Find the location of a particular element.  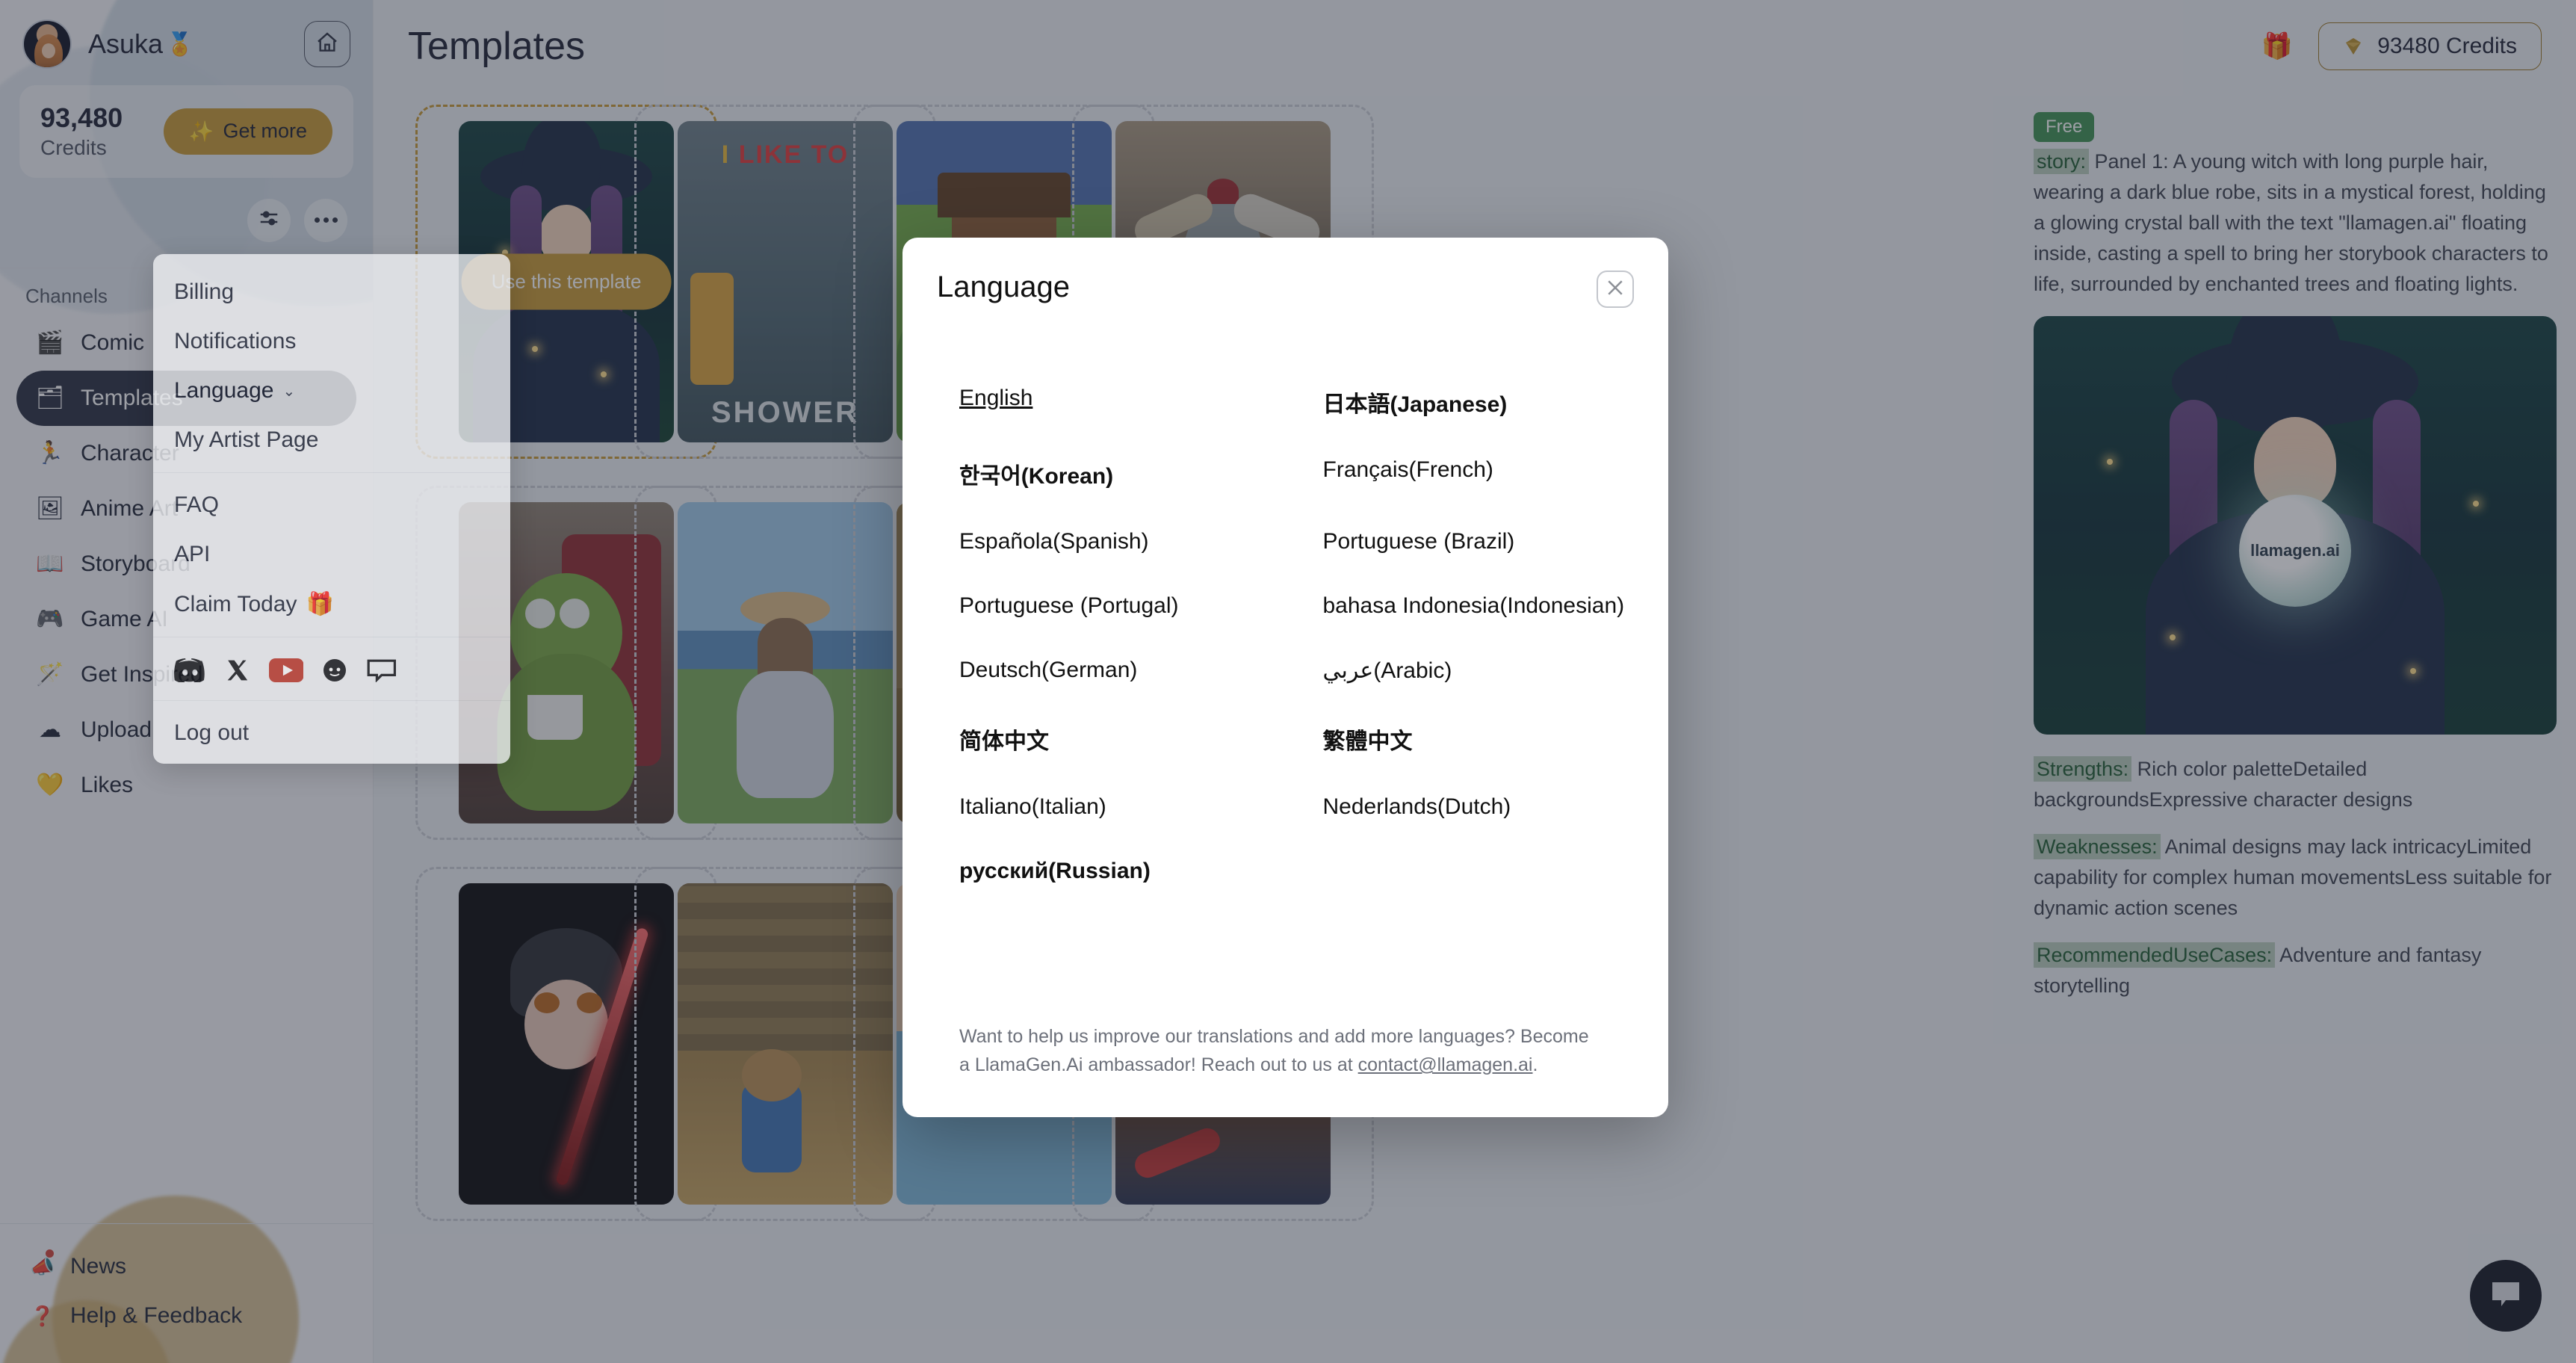

language-option-japanese: 日本語(Japanese) is located at coordinates (1468, 406).